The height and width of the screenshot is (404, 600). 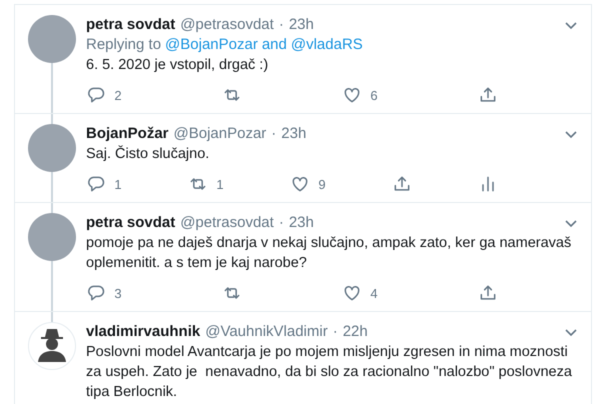 What do you see at coordinates (178, 65) in the screenshot?
I see `tweet-text: 6. 5. 2020 je vstopil, drgač :)` at bounding box center [178, 65].